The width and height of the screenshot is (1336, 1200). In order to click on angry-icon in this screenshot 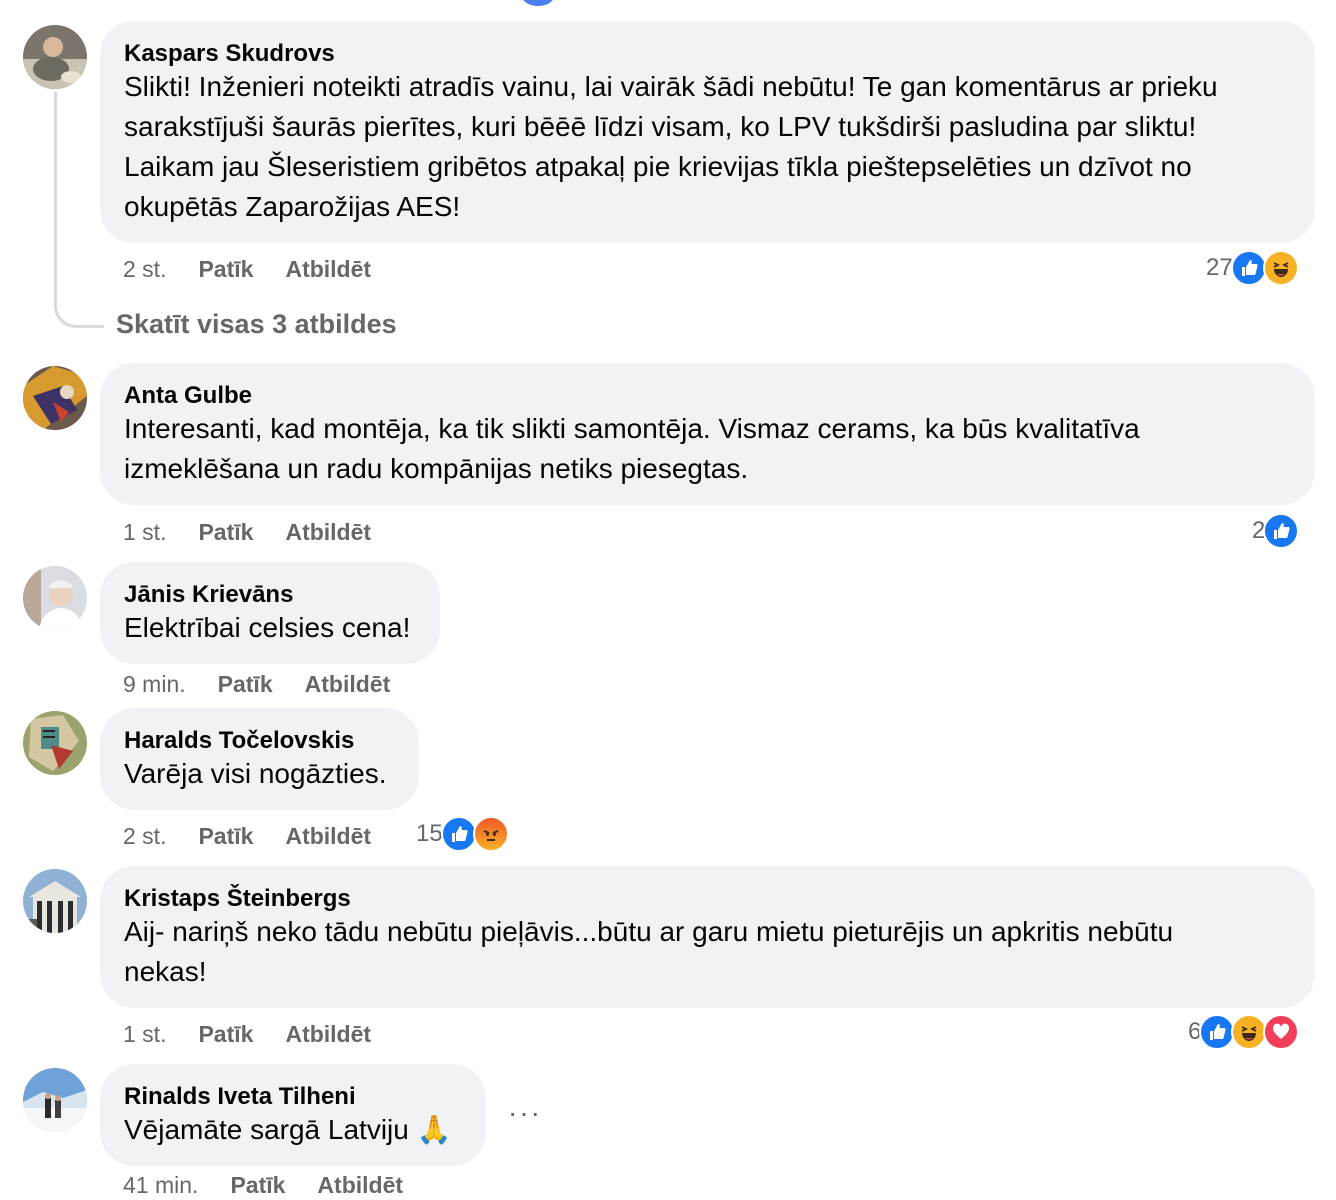, I will do `click(490, 834)`.